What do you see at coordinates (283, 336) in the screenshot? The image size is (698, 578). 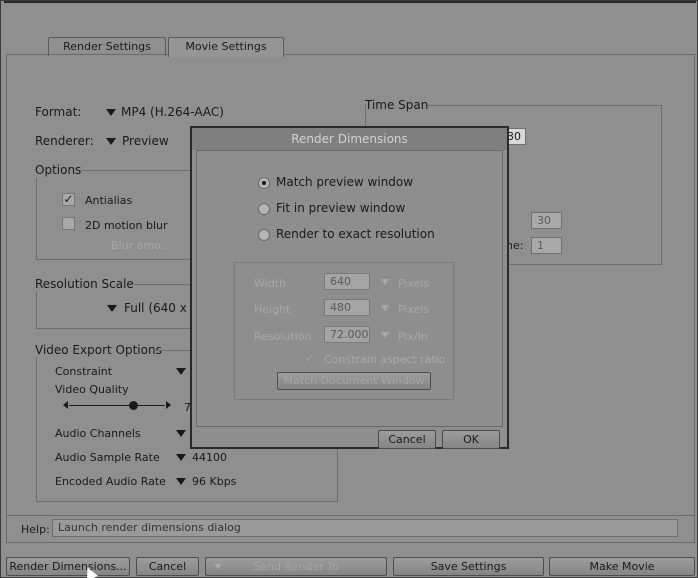 I see `resolution-label: Resolution` at bounding box center [283, 336].